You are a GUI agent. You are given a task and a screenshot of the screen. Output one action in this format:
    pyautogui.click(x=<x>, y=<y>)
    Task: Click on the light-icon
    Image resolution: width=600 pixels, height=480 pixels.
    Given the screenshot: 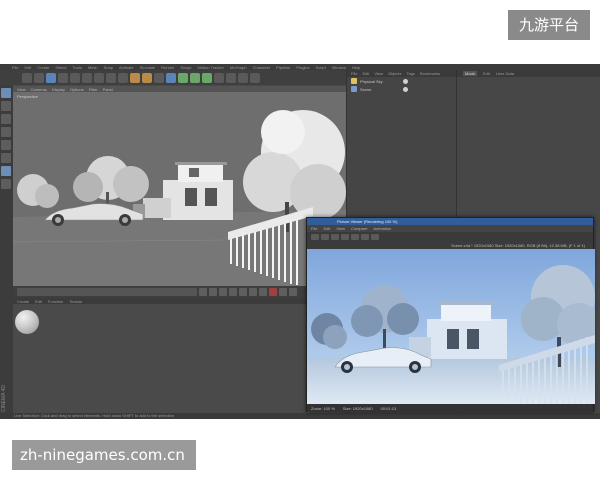 What is the action you would take?
    pyautogui.click(x=255, y=77)
    